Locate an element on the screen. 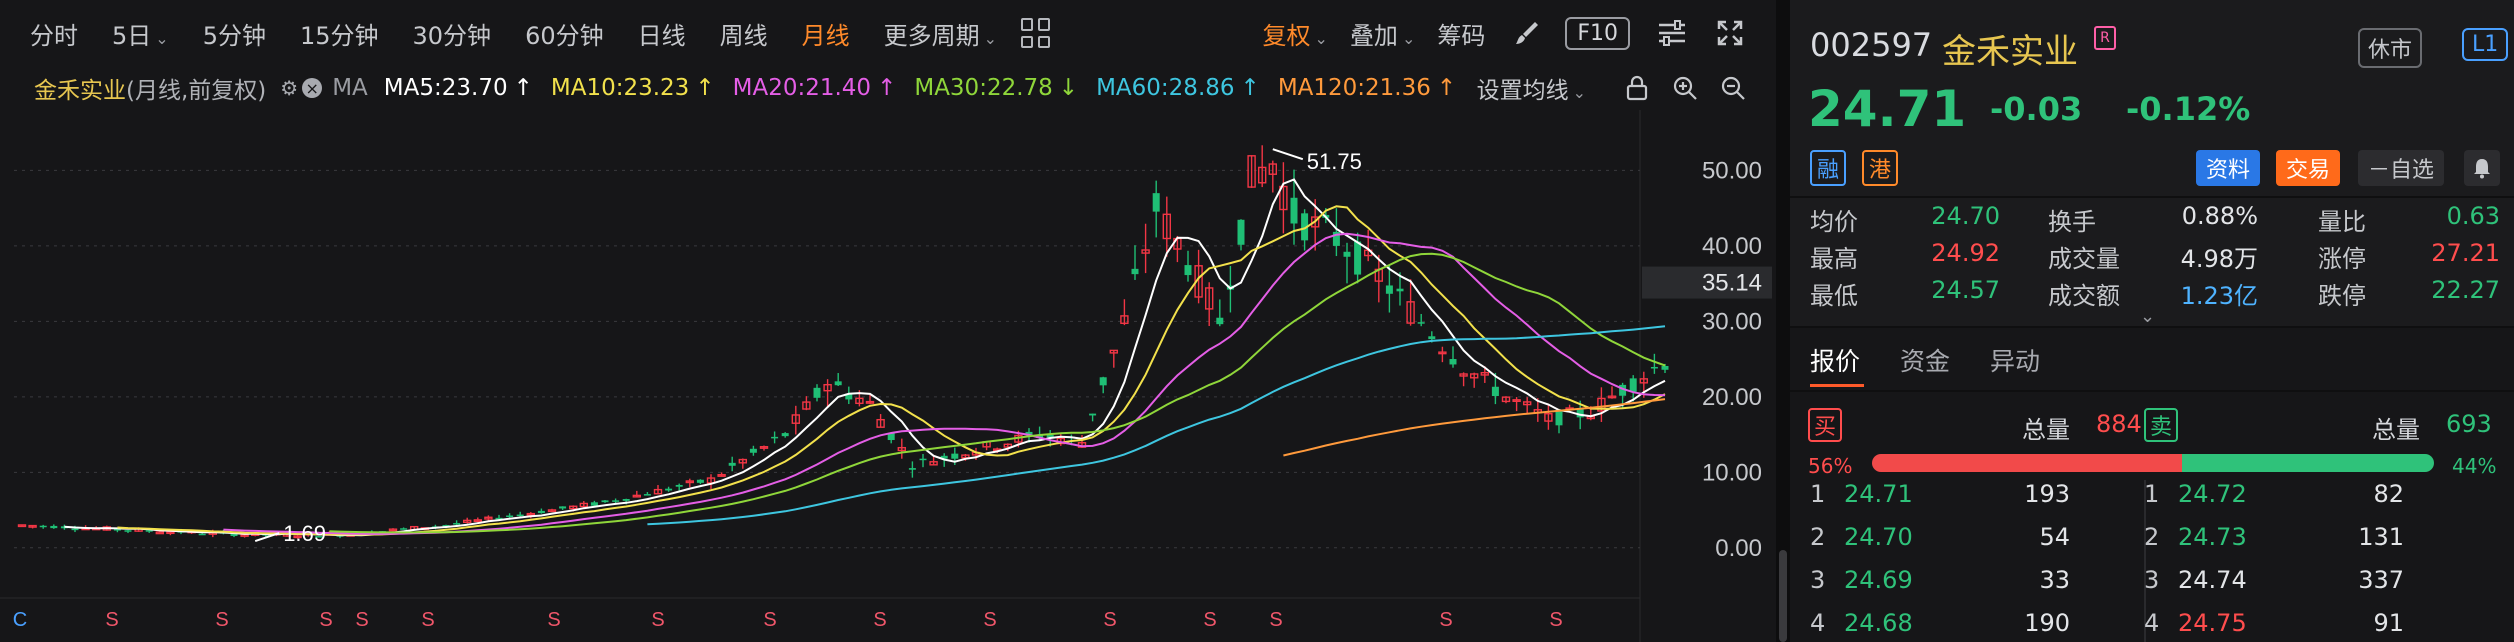 Image resolution: width=2514 pixels, height=642 pixels. ma-tools: 设置均线 ⌄ is located at coordinates (1612, 88).